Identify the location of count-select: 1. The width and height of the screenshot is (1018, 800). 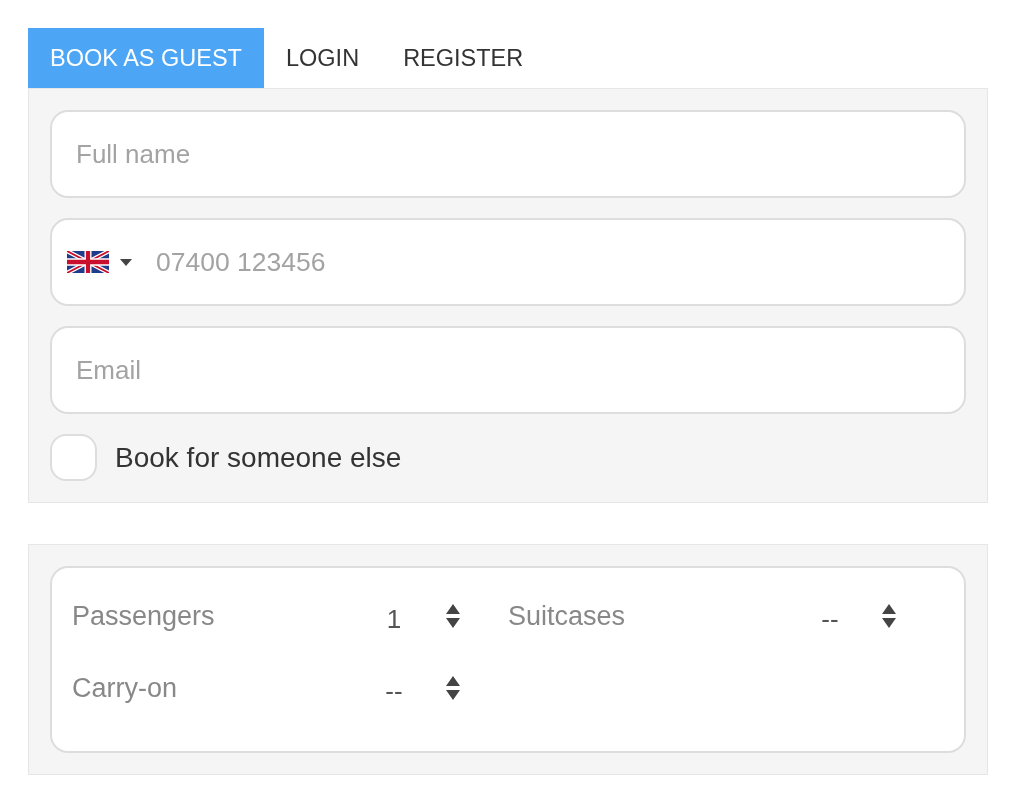
(422, 616).